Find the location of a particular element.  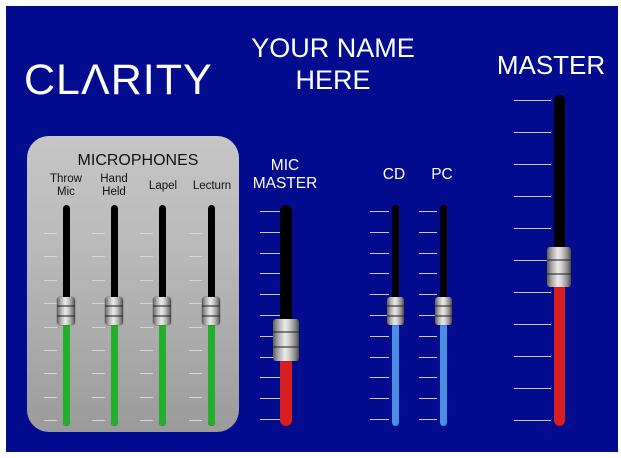

master-level-fill is located at coordinates (559, 346).